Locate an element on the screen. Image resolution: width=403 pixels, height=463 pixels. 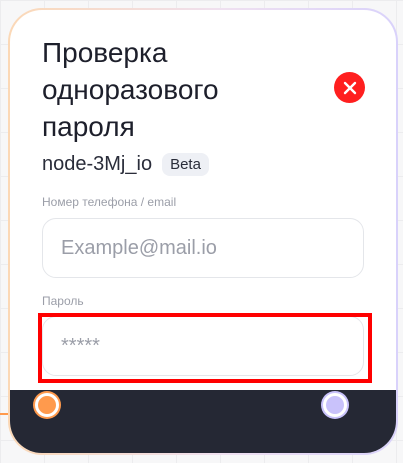
node-id-row: node-3Mj_io Beta is located at coordinates (125, 164).